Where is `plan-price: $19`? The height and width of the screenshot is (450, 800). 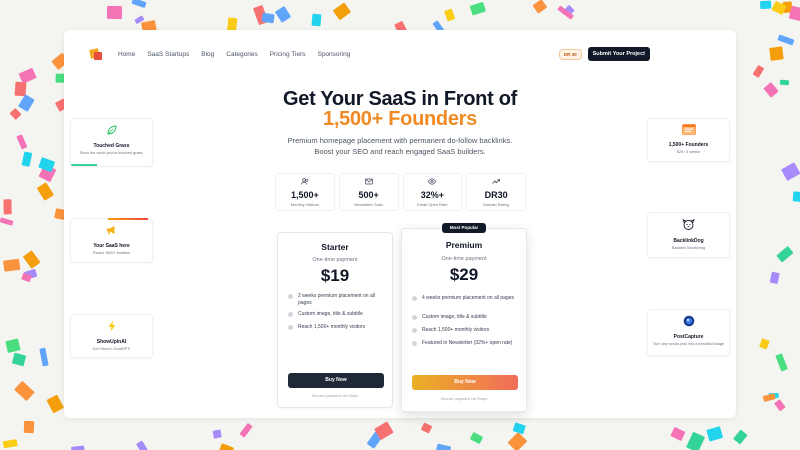 plan-price: $19 is located at coordinates (335, 275).